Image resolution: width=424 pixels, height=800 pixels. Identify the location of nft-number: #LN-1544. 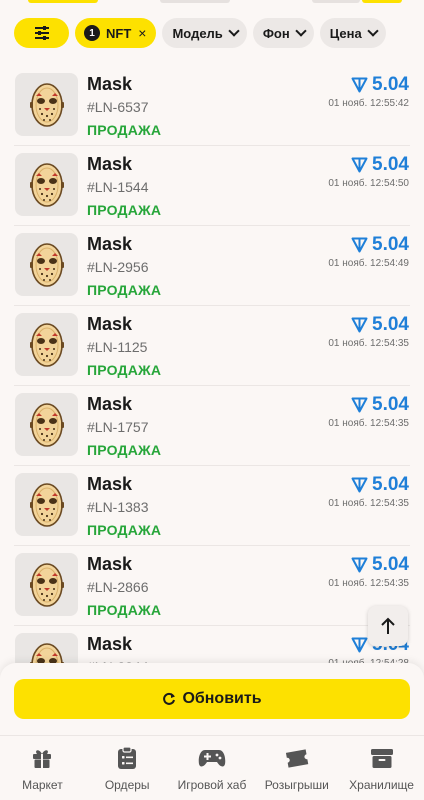
(118, 187).